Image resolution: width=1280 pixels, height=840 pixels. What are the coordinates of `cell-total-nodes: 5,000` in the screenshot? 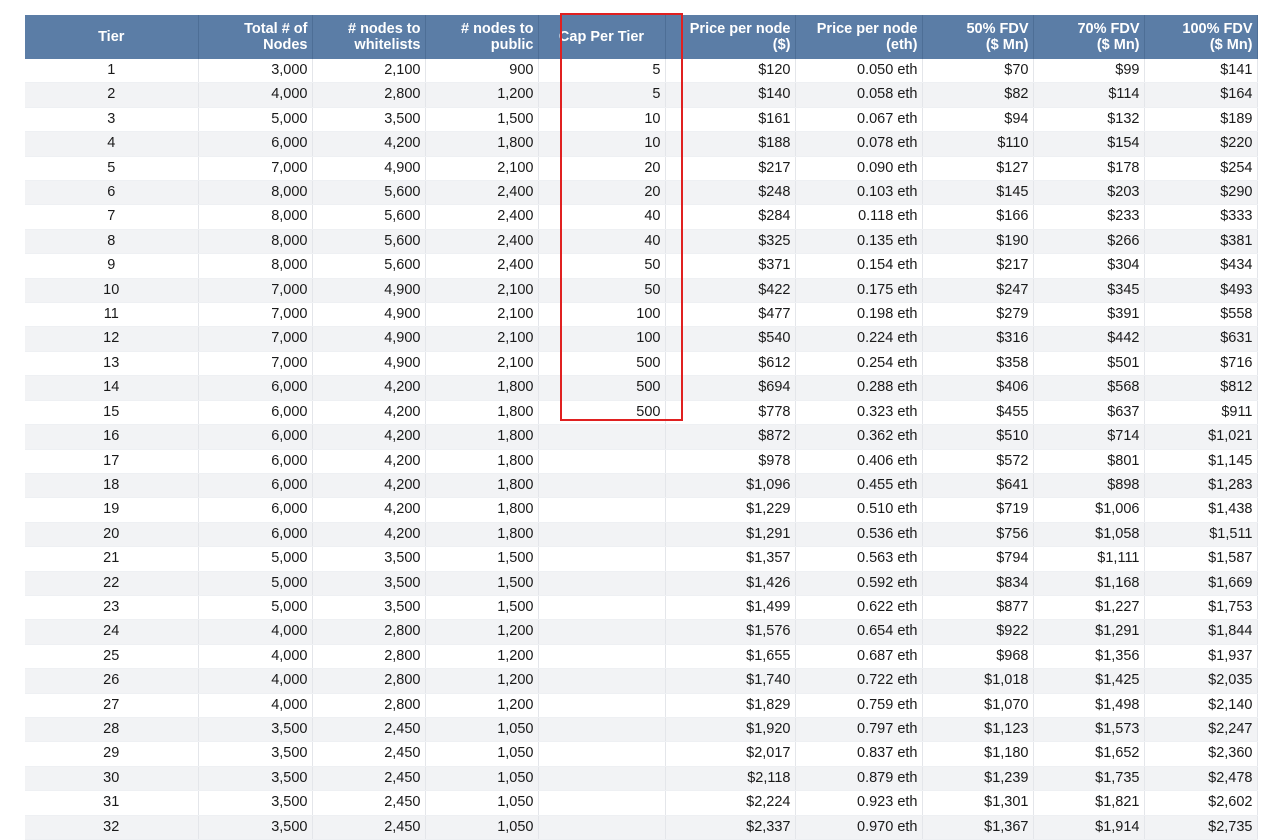 It's located at (255, 120).